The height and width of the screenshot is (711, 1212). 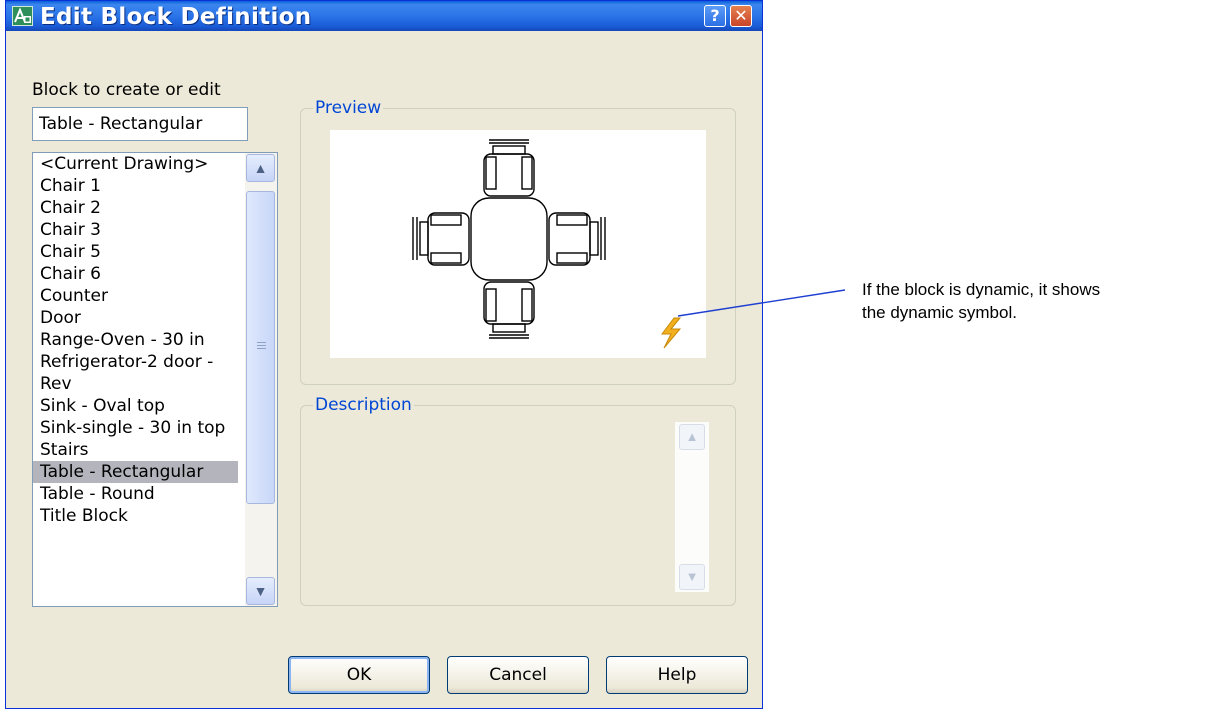 What do you see at coordinates (981, 289) in the screenshot?
I see `annotation-line-1: If the block is dynamic, it shows` at bounding box center [981, 289].